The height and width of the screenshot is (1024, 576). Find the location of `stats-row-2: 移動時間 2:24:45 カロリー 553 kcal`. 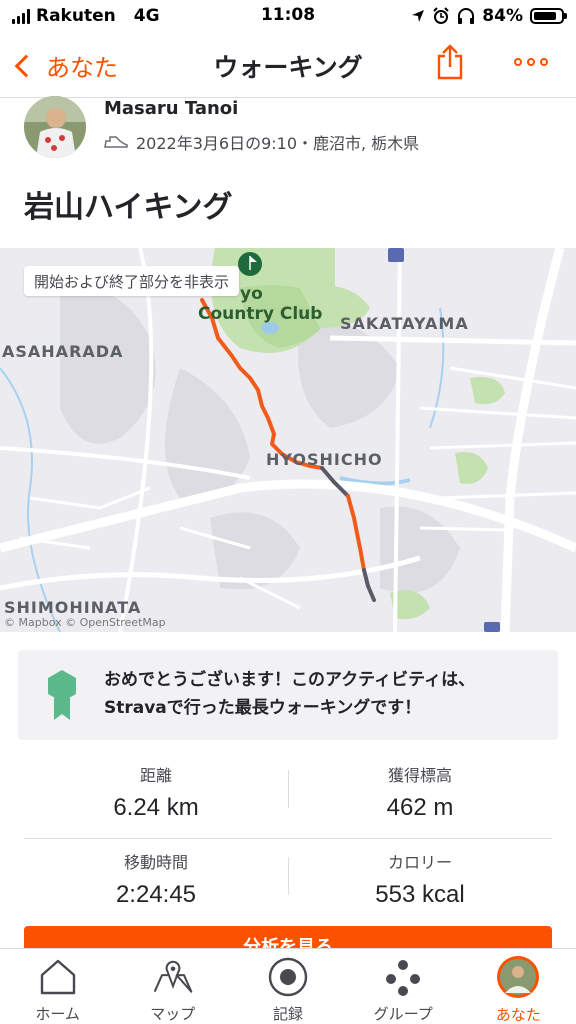

stats-row-2: 移動時間 2:24:45 カロリー 553 kcal is located at coordinates (288, 881).